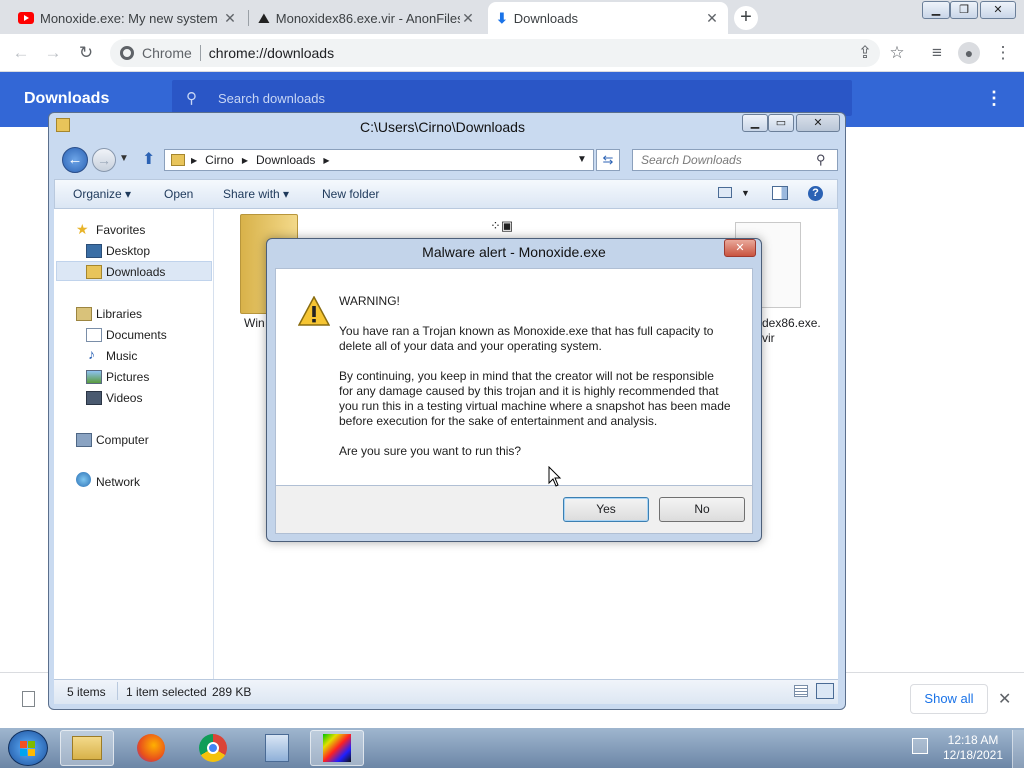 This screenshot has height=768, width=1024. Describe the element at coordinates (865, 53) in the screenshot. I see `share-icon: ⇪` at that location.